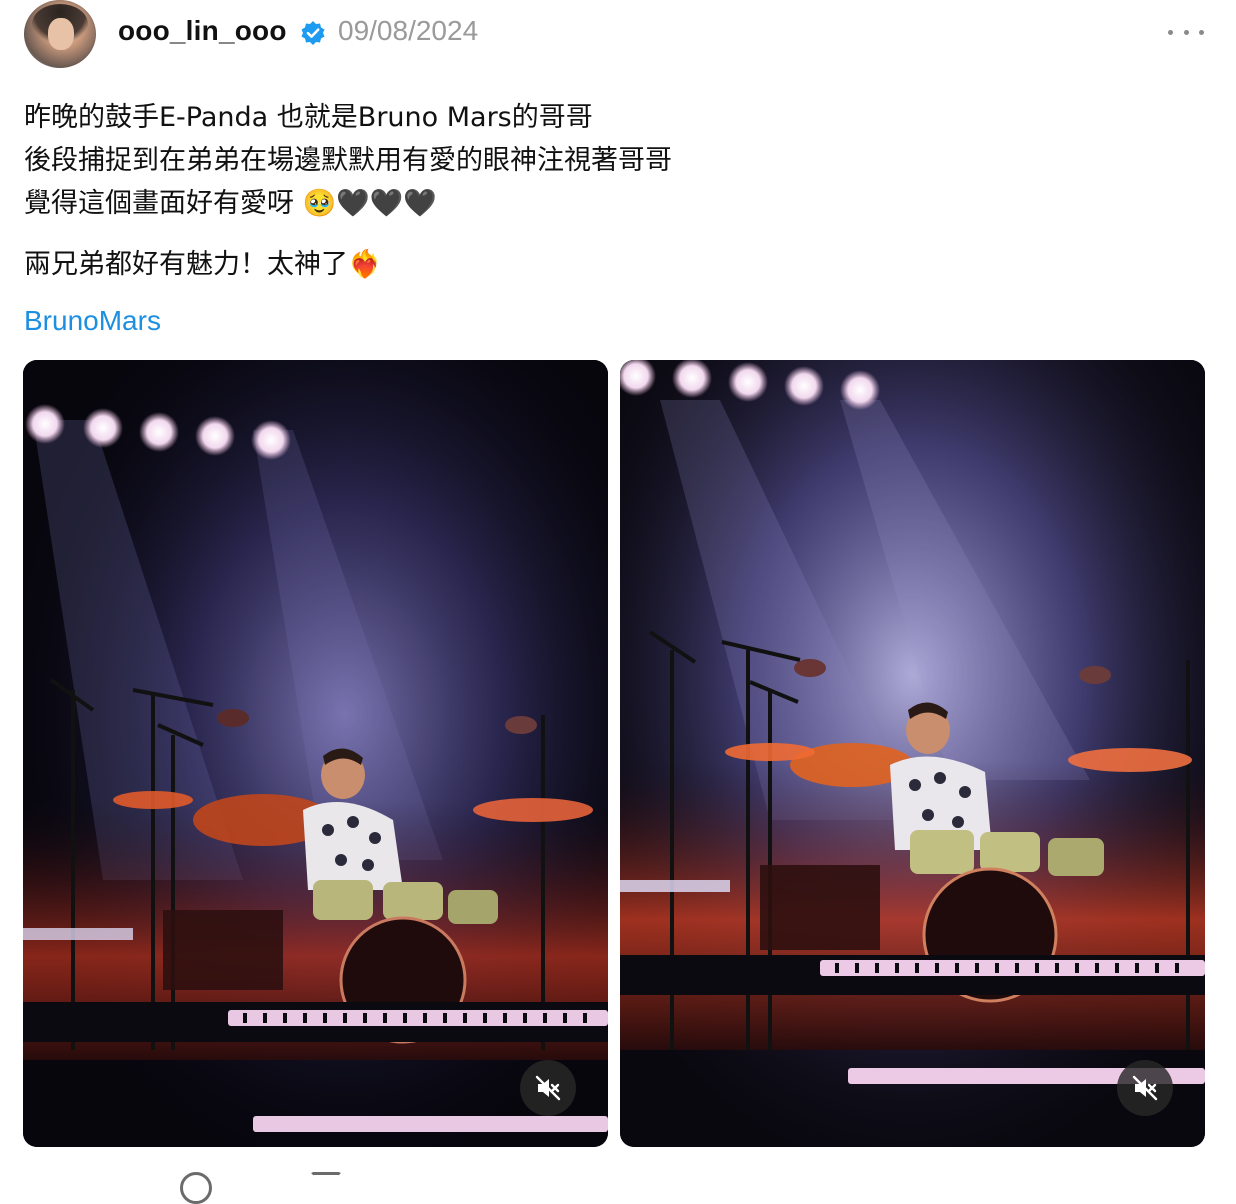 Image resolution: width=1236 pixels, height=1204 pixels. Describe the element at coordinates (348, 160) in the screenshot. I see `caption-line: 後段捕捉到在弟弟在場邊默默用有愛的眼神注視著哥哥` at that location.